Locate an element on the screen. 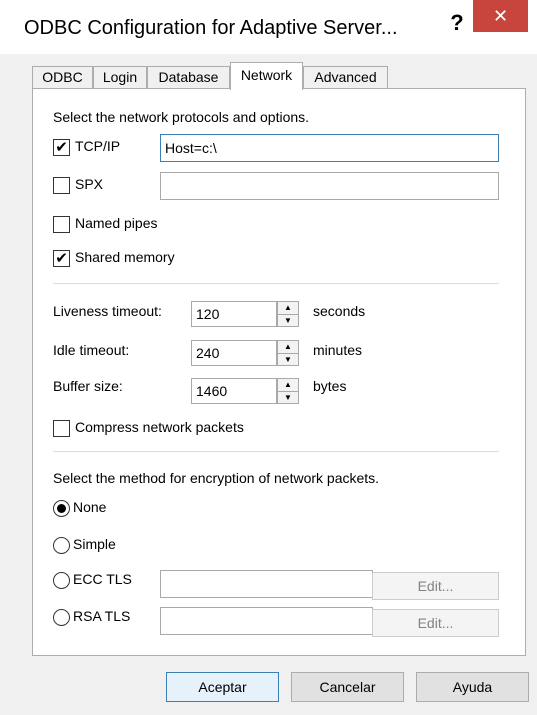 The image size is (537, 715). accept-button-label: Aceptar is located at coordinates (222, 687).